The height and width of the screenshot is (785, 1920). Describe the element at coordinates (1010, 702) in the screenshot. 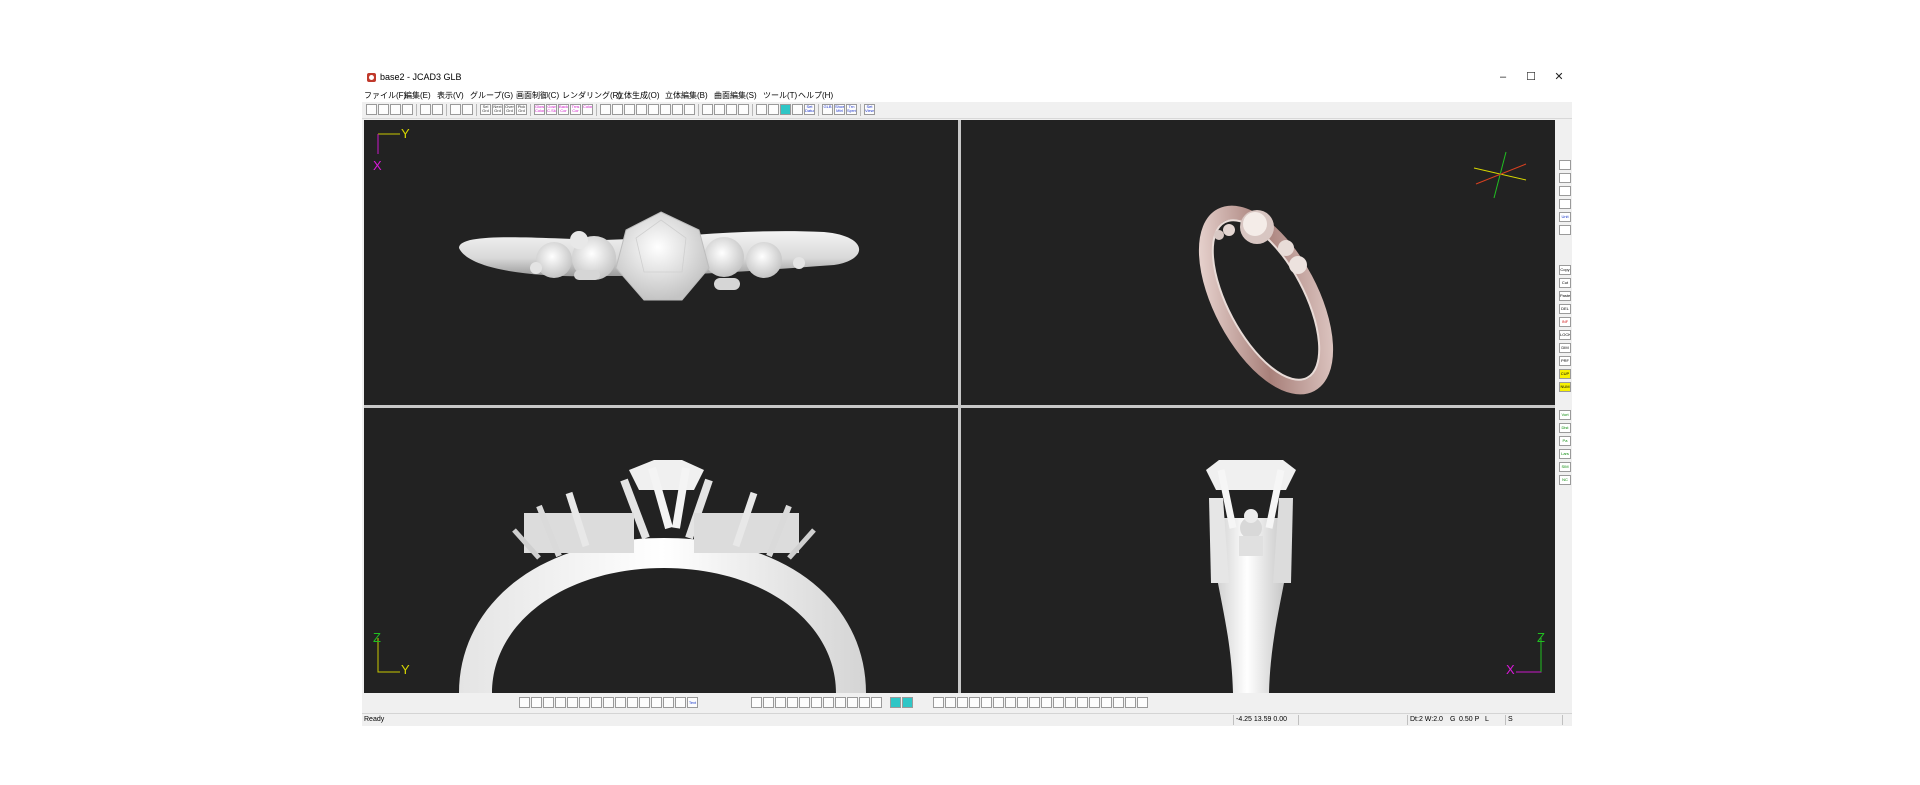

I see `patch-icon` at that location.